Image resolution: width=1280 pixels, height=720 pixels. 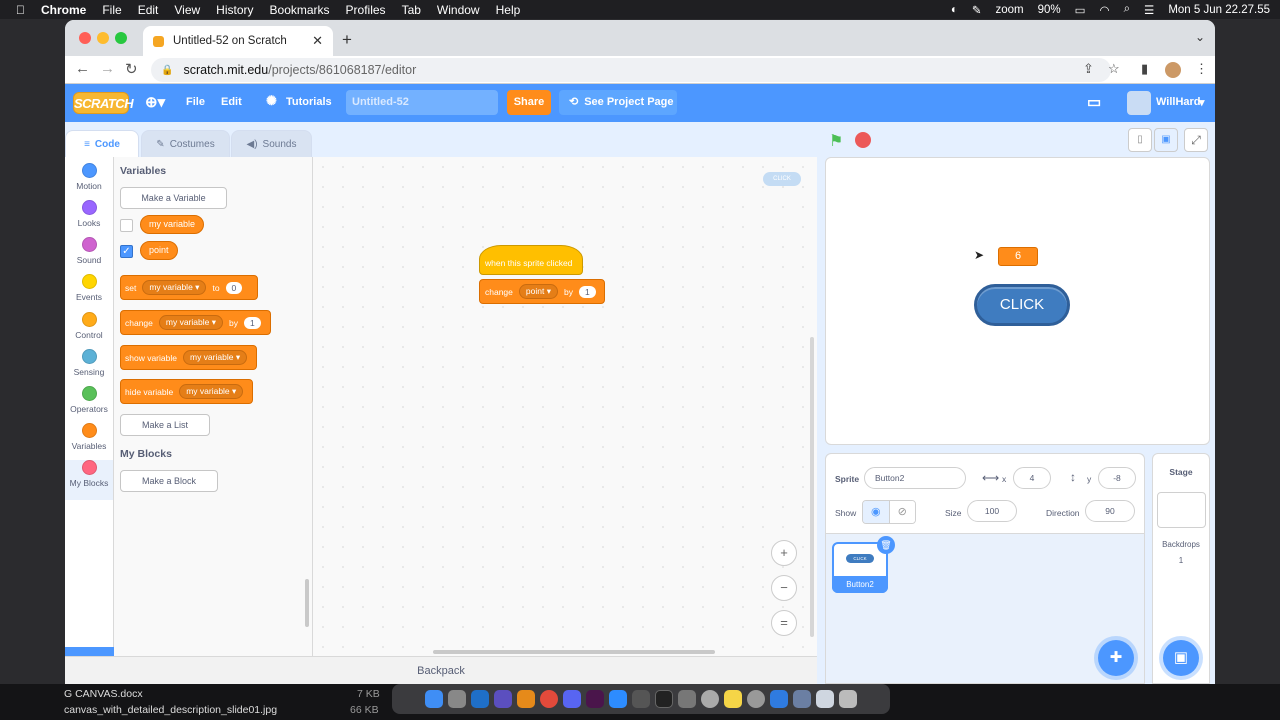 I want to click on language-globe-icon: ⊕▾, so click(x=155, y=102).